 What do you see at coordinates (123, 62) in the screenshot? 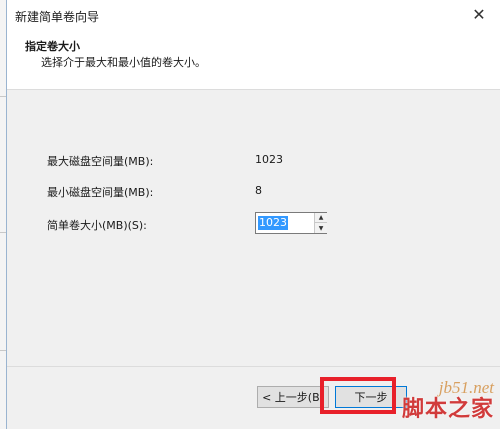
I see `page-subtitle: 选择介于最大和最小值的卷大小。` at bounding box center [123, 62].